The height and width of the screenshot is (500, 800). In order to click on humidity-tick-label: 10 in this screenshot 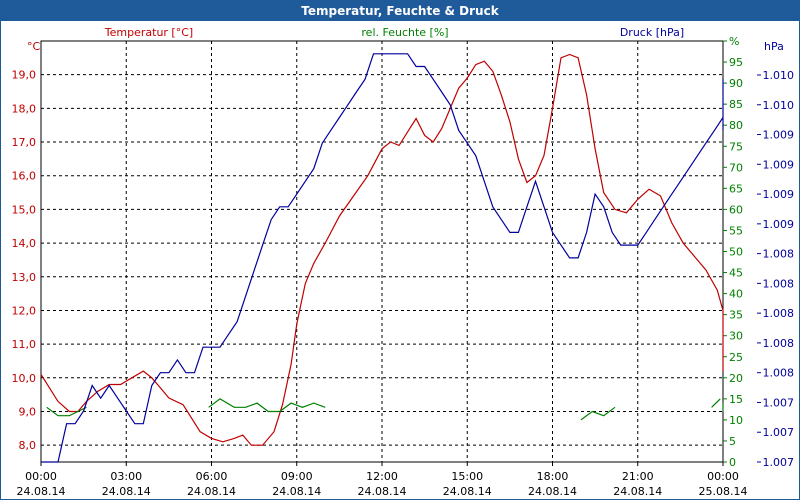, I will do `click(736, 420)`.